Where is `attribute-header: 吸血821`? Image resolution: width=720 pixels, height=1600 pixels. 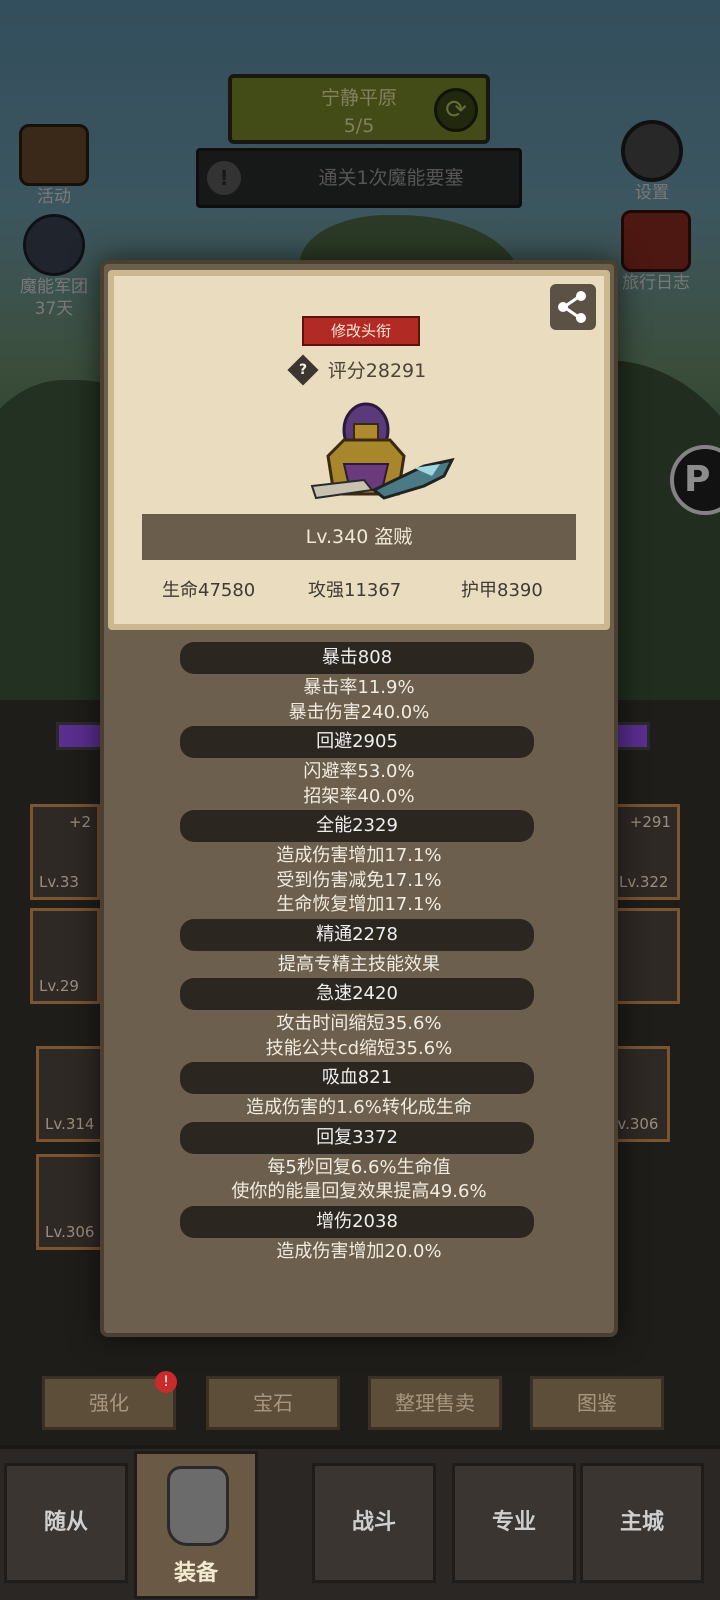 attribute-header: 吸血821 is located at coordinates (357, 1078).